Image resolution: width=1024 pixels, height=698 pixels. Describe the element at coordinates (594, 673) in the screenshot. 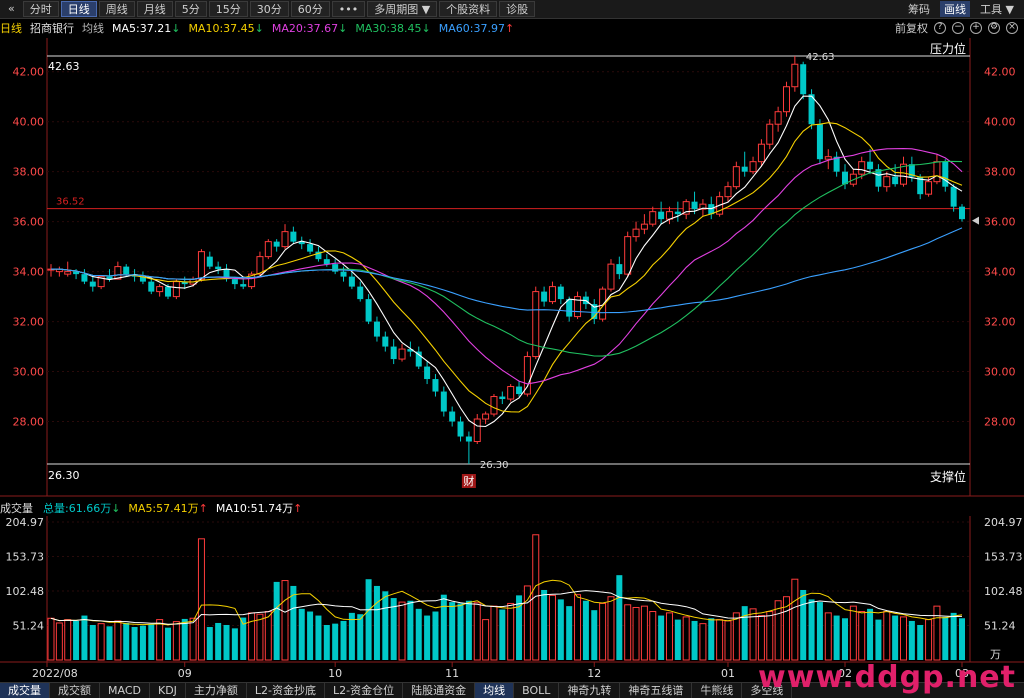

I see `x-tick-label: 12` at that location.